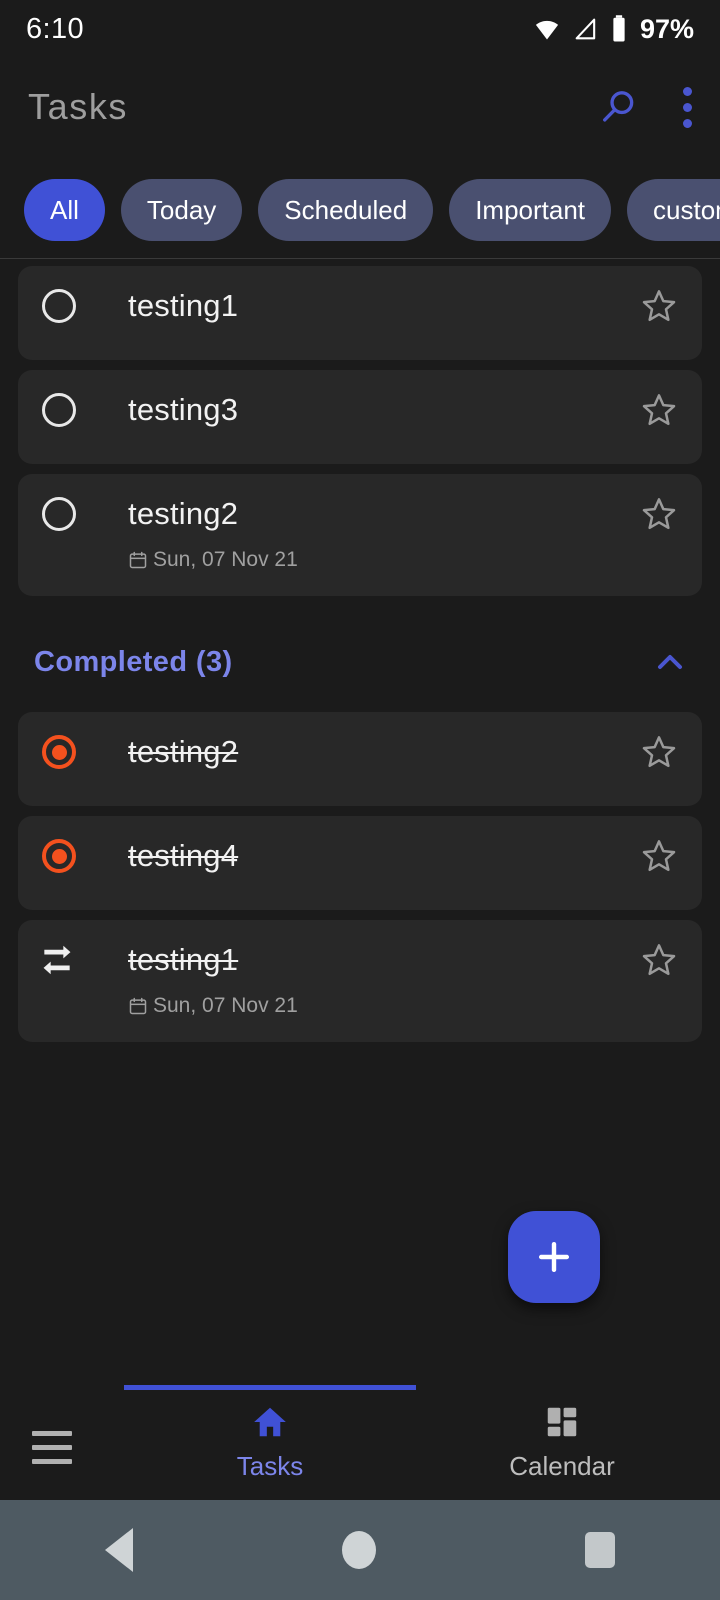  Describe the element at coordinates (270, 1442) in the screenshot. I see `nav-item-tasks: Tasks` at that location.